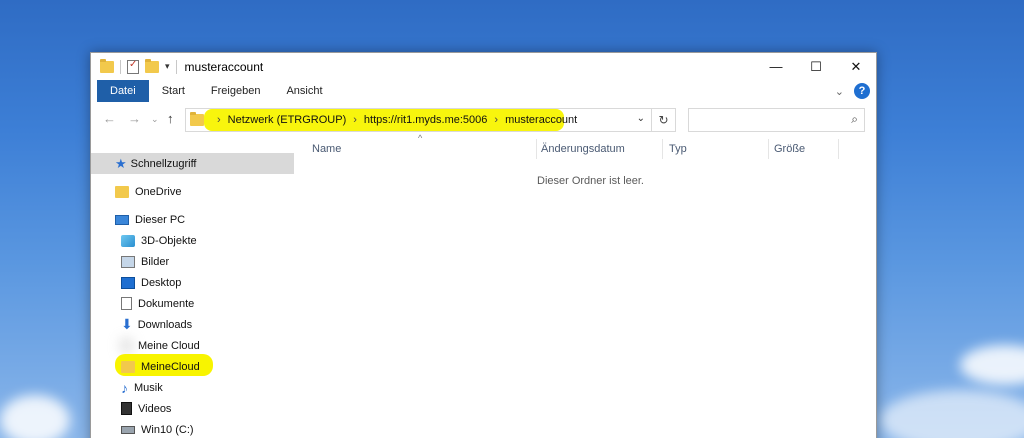 This screenshot has width=1024, height=438. I want to click on breadcrumb-network: Netzwerk (ETRGROUP), so click(287, 120).